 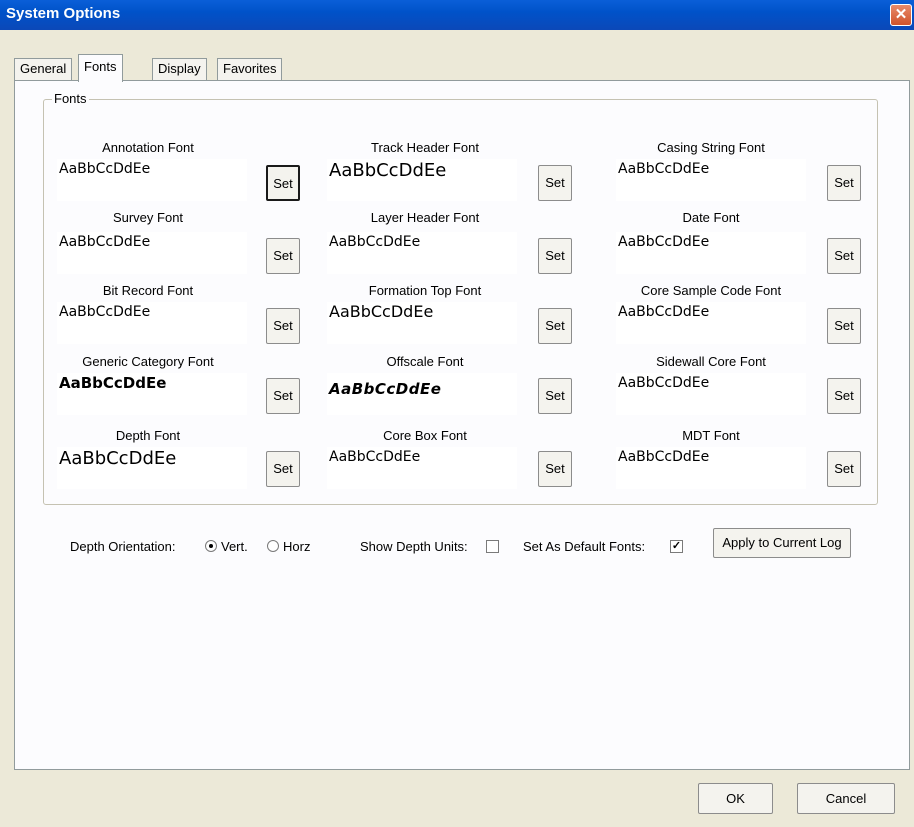 I want to click on formation-top-font-label: Formation Top Font, so click(x=425, y=290).